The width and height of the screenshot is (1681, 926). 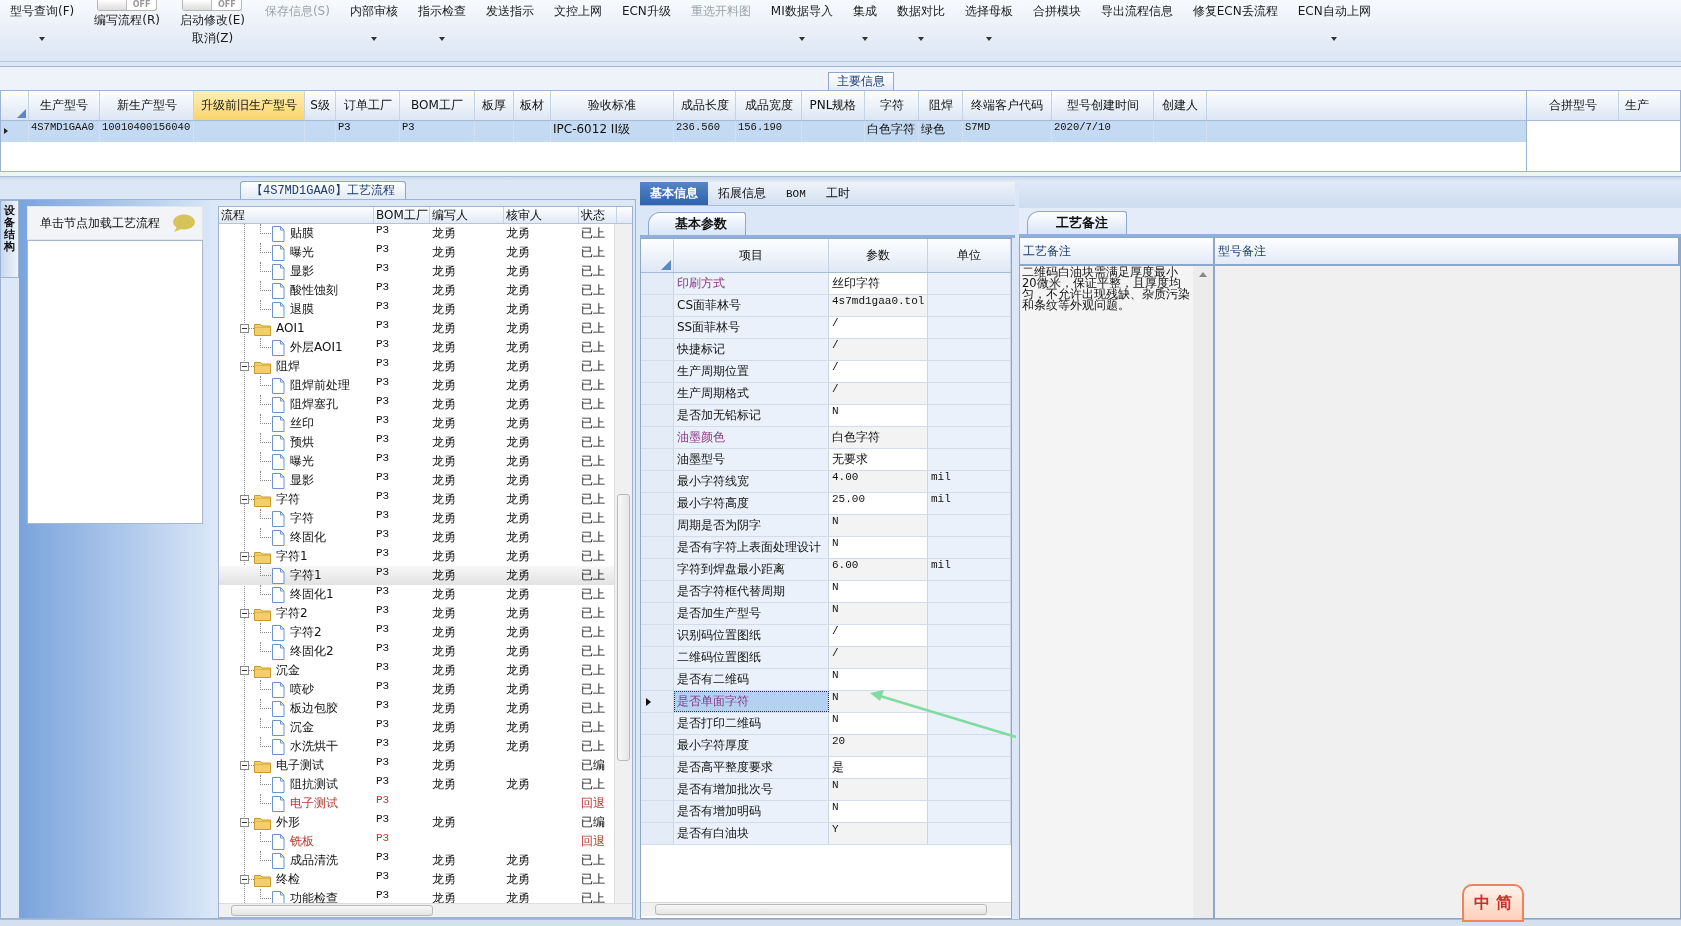 What do you see at coordinates (878, 437) in the screenshot?
I see `table-cell: 白色字符` at bounding box center [878, 437].